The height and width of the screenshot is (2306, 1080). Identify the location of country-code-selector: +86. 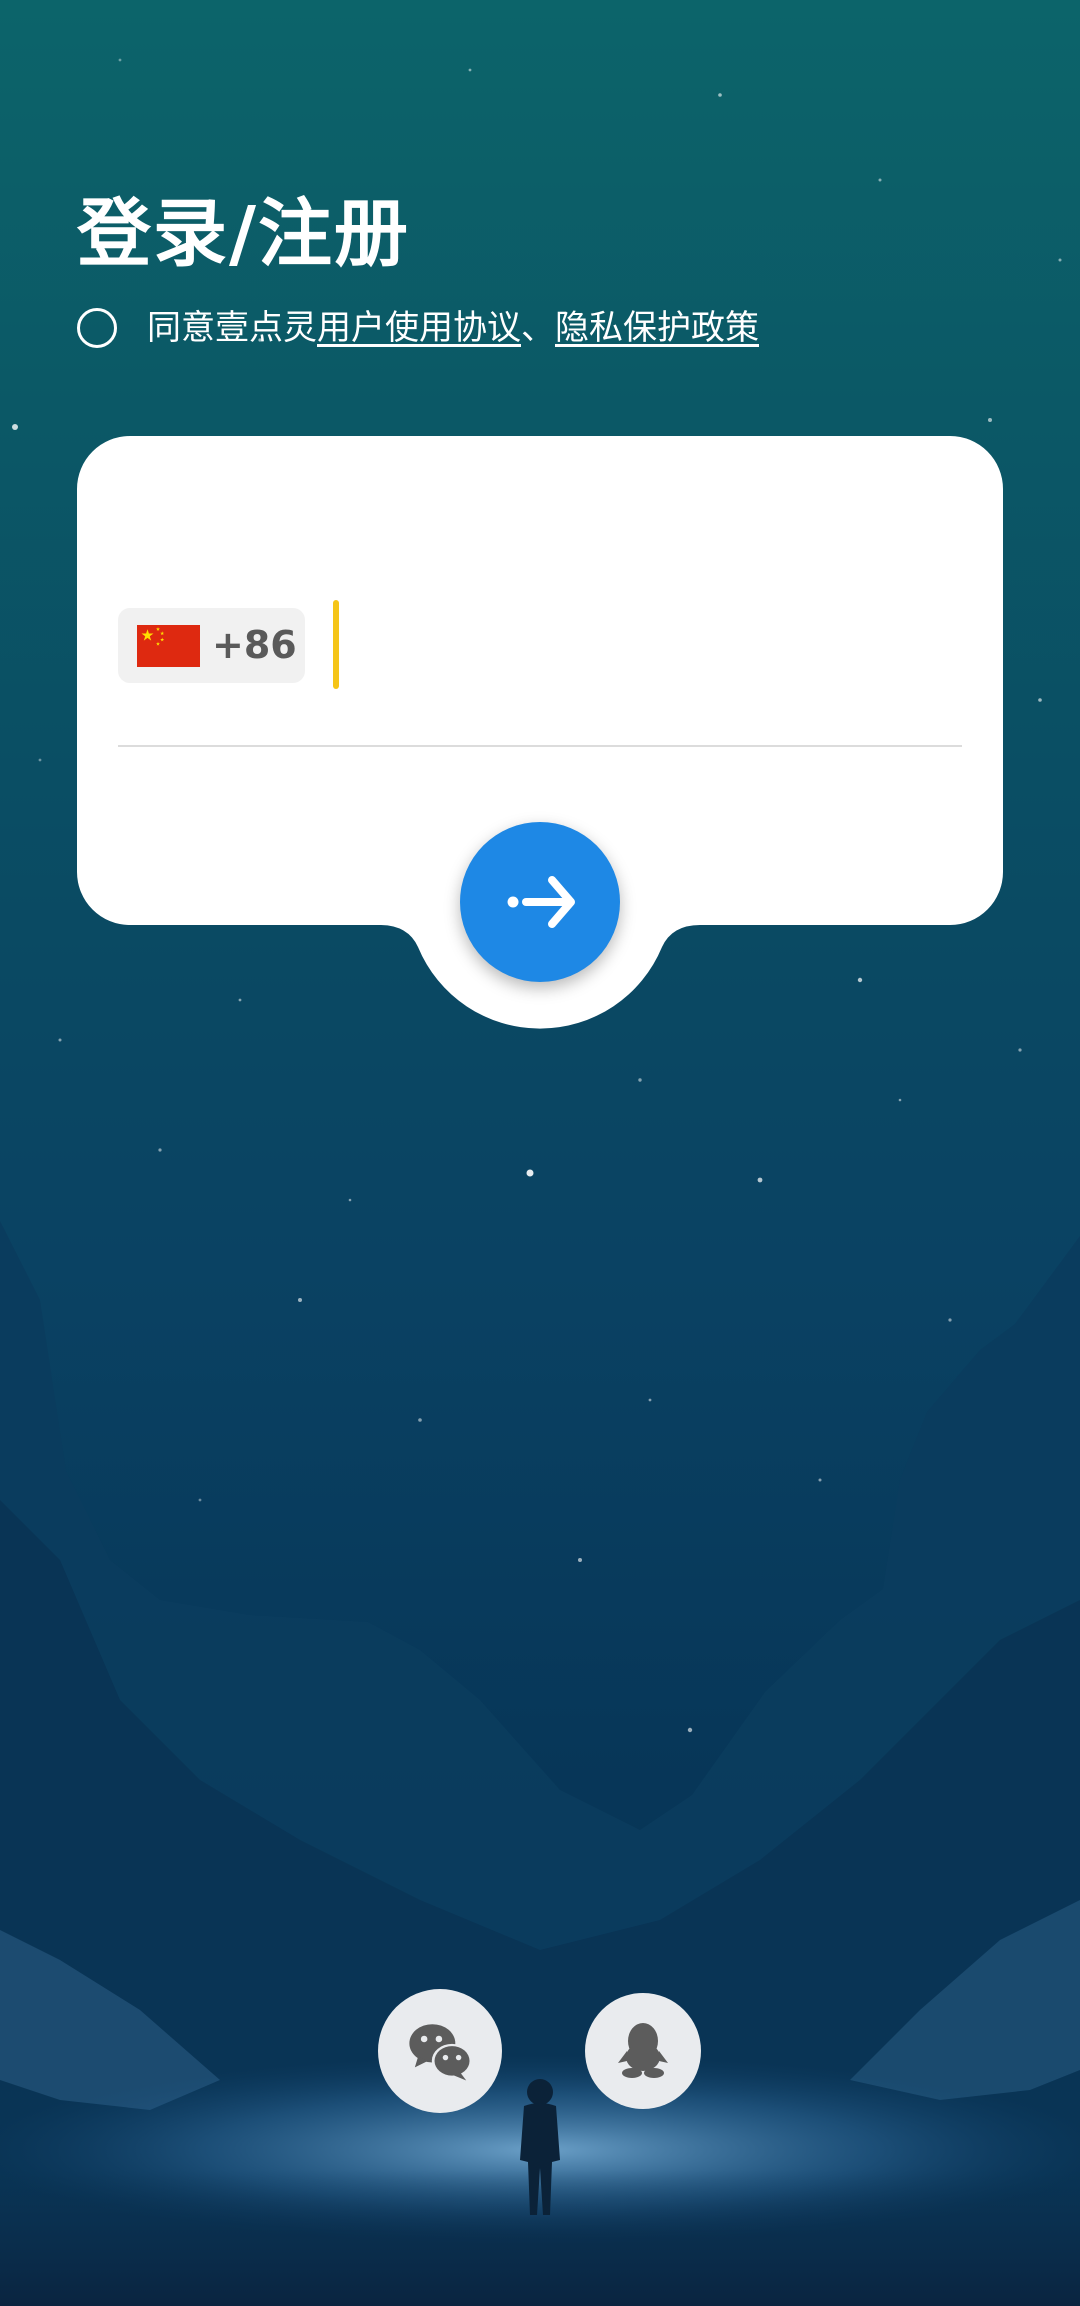
(211, 645).